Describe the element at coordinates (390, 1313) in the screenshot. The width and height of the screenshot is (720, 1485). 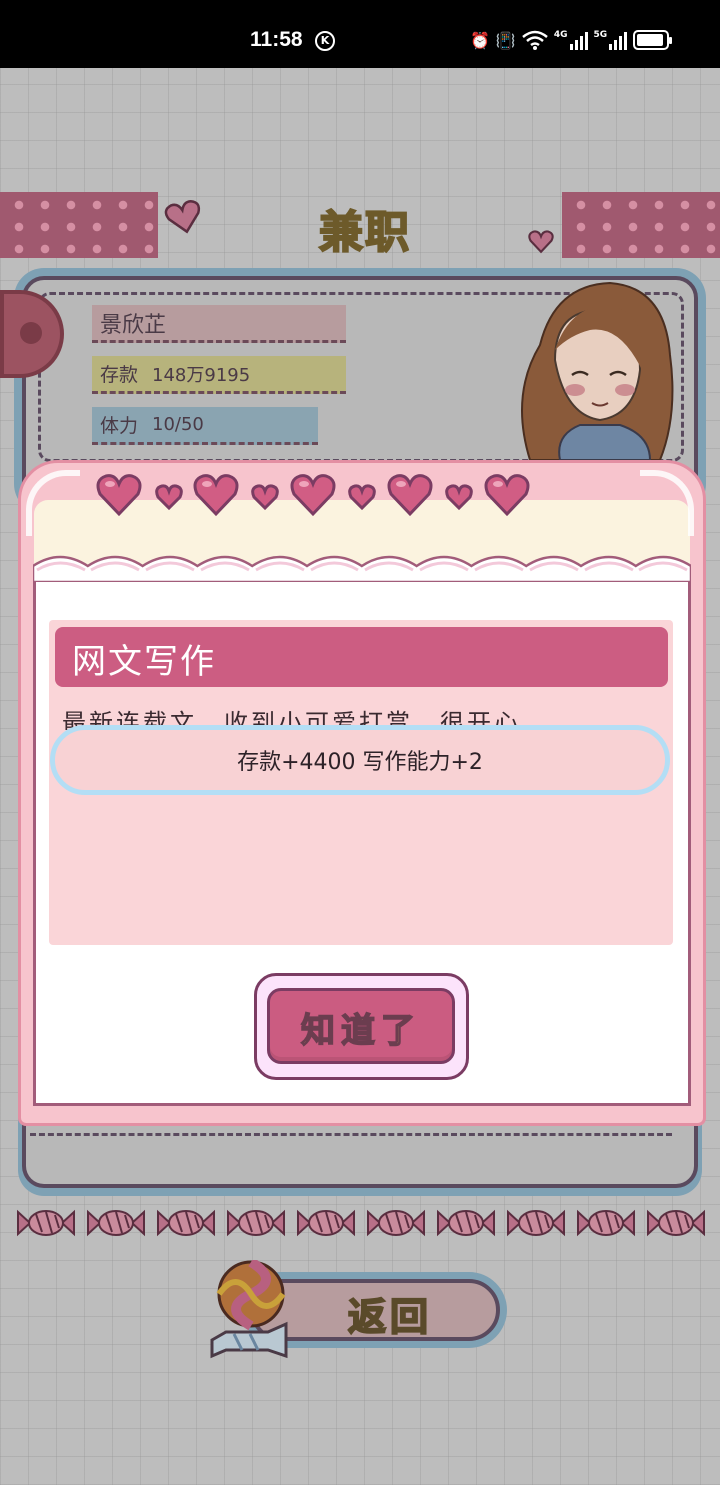
I see `back-button-label: 返回` at that location.